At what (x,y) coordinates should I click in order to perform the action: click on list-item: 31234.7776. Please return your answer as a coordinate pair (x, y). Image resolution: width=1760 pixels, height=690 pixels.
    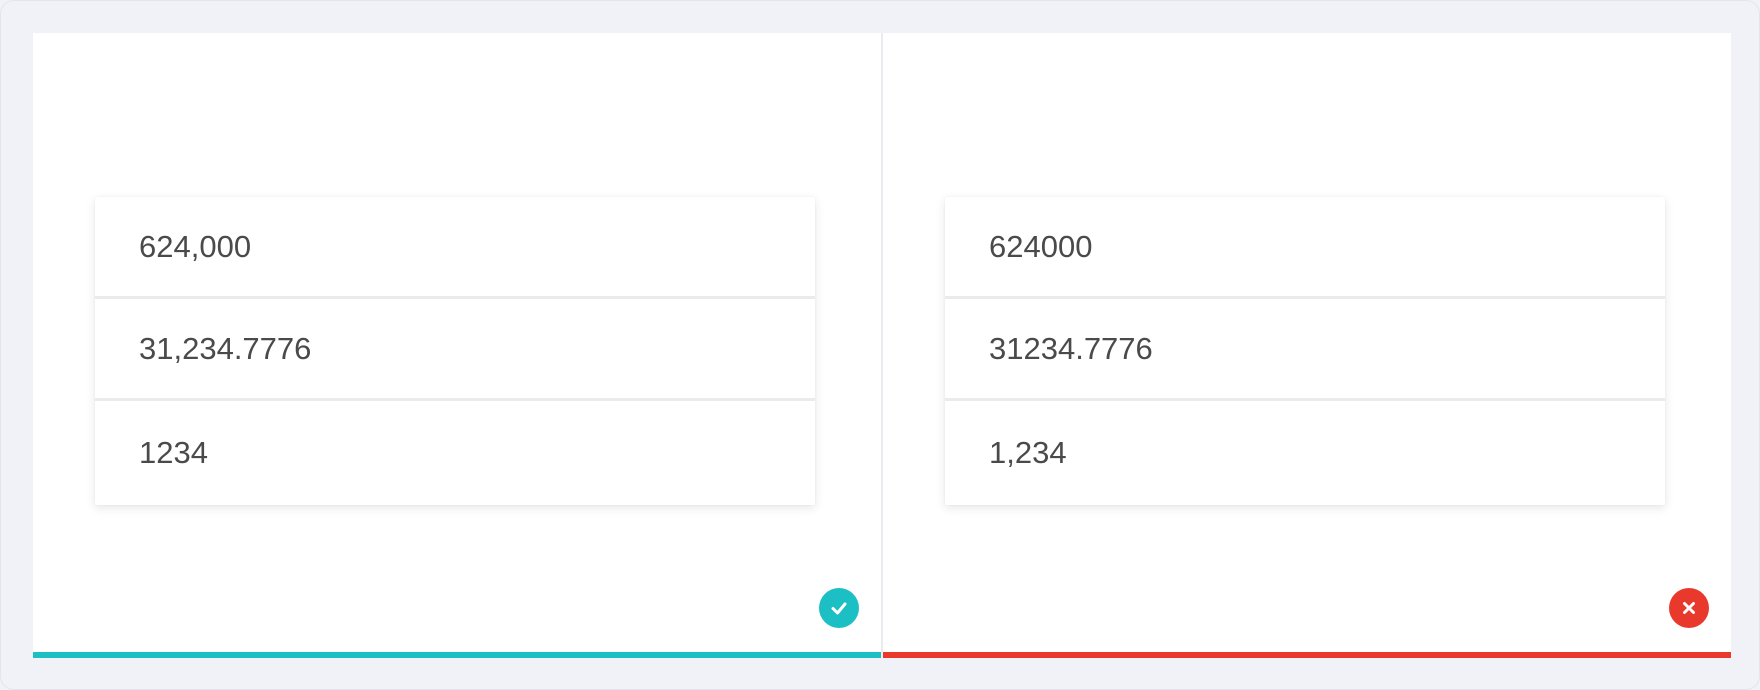
    Looking at the image, I should click on (1305, 350).